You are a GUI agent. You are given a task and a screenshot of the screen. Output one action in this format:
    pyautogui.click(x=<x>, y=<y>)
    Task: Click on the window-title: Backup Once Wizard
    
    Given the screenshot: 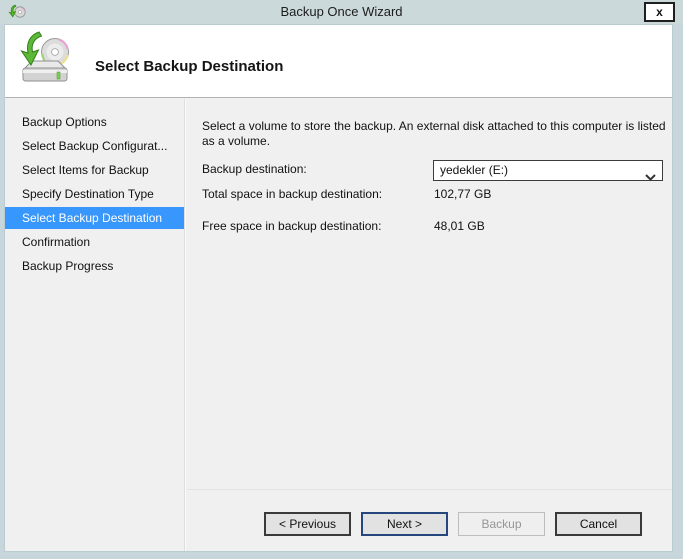 What is the action you would take?
    pyautogui.click(x=341, y=11)
    